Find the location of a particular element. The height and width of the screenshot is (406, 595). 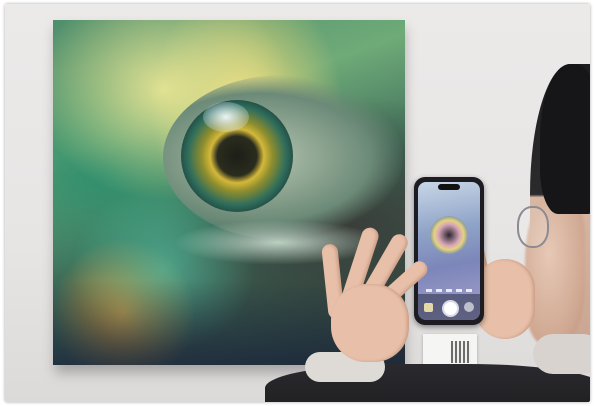

screen-eye-preview is located at coordinates (449, 235).